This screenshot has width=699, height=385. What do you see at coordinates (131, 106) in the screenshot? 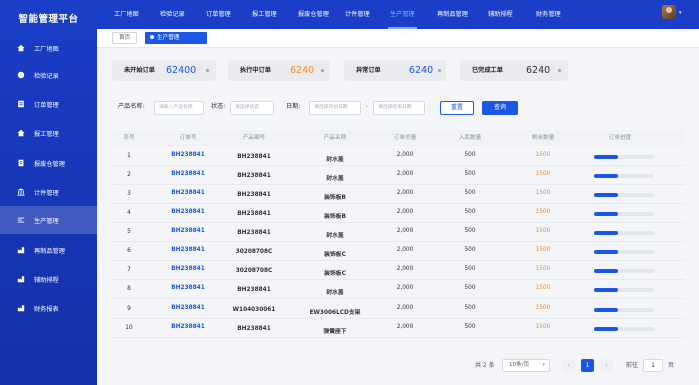
I see `product-name-label: 产品名称:` at bounding box center [131, 106].